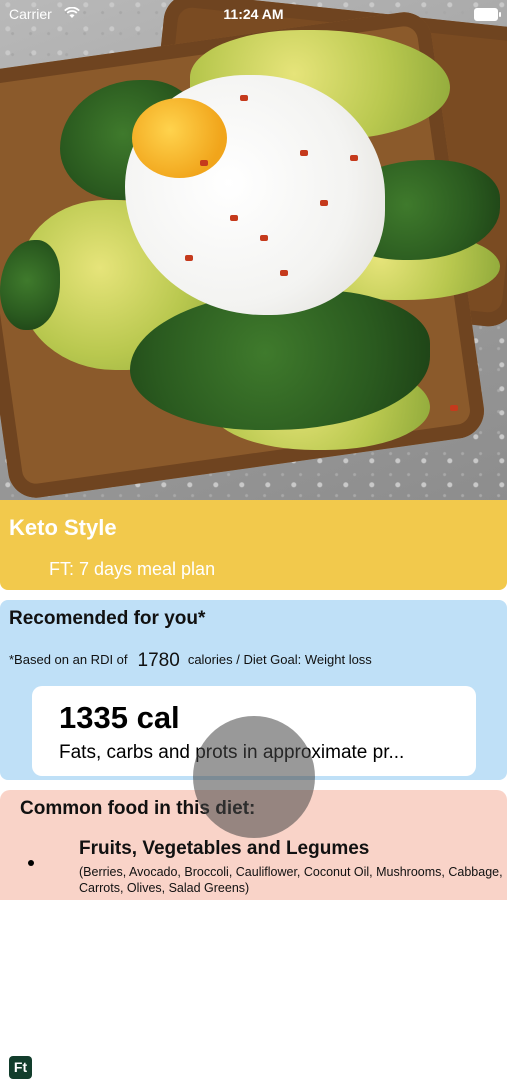 The width and height of the screenshot is (507, 1079). I want to click on rdi-value: 1780, so click(158, 660).